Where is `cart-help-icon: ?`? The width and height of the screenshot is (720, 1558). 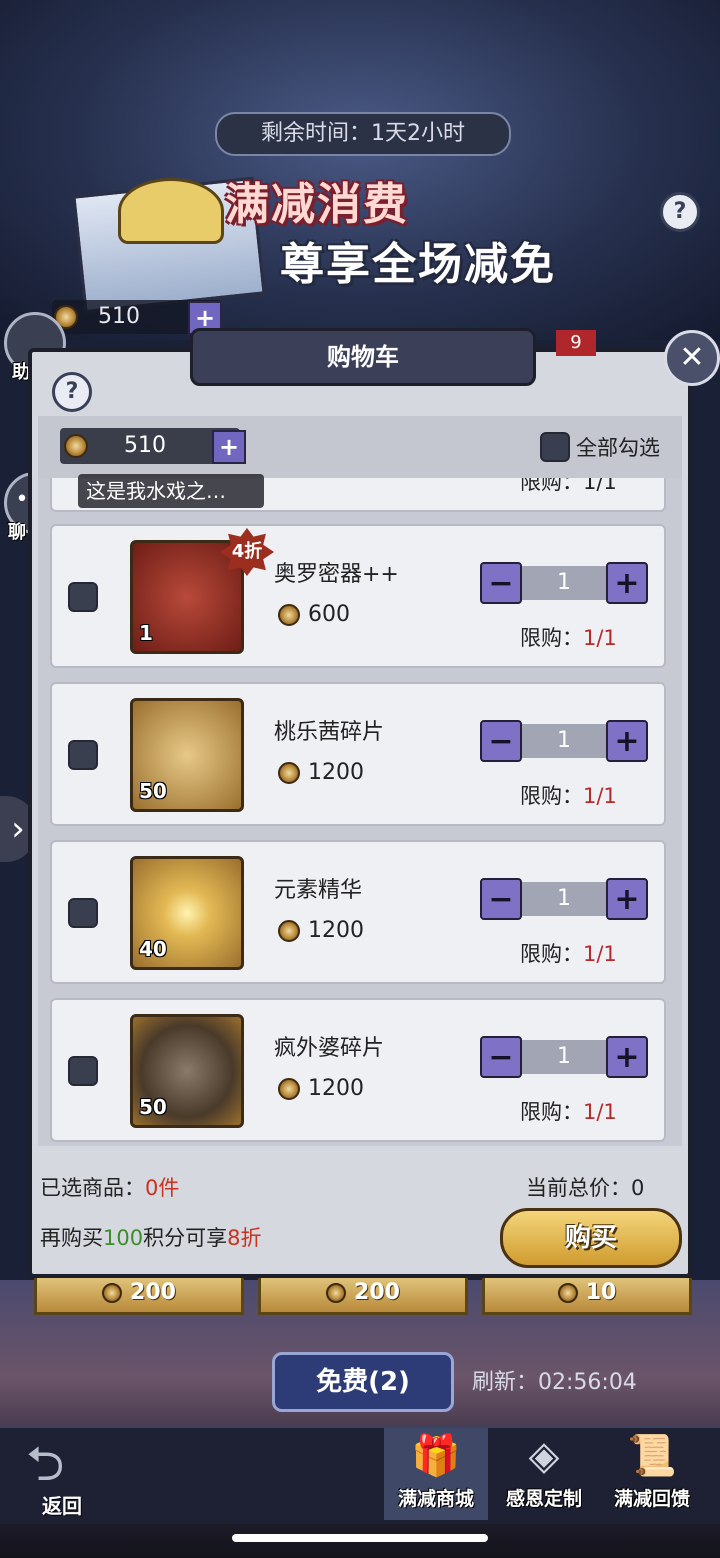 cart-help-icon: ? is located at coordinates (72, 392).